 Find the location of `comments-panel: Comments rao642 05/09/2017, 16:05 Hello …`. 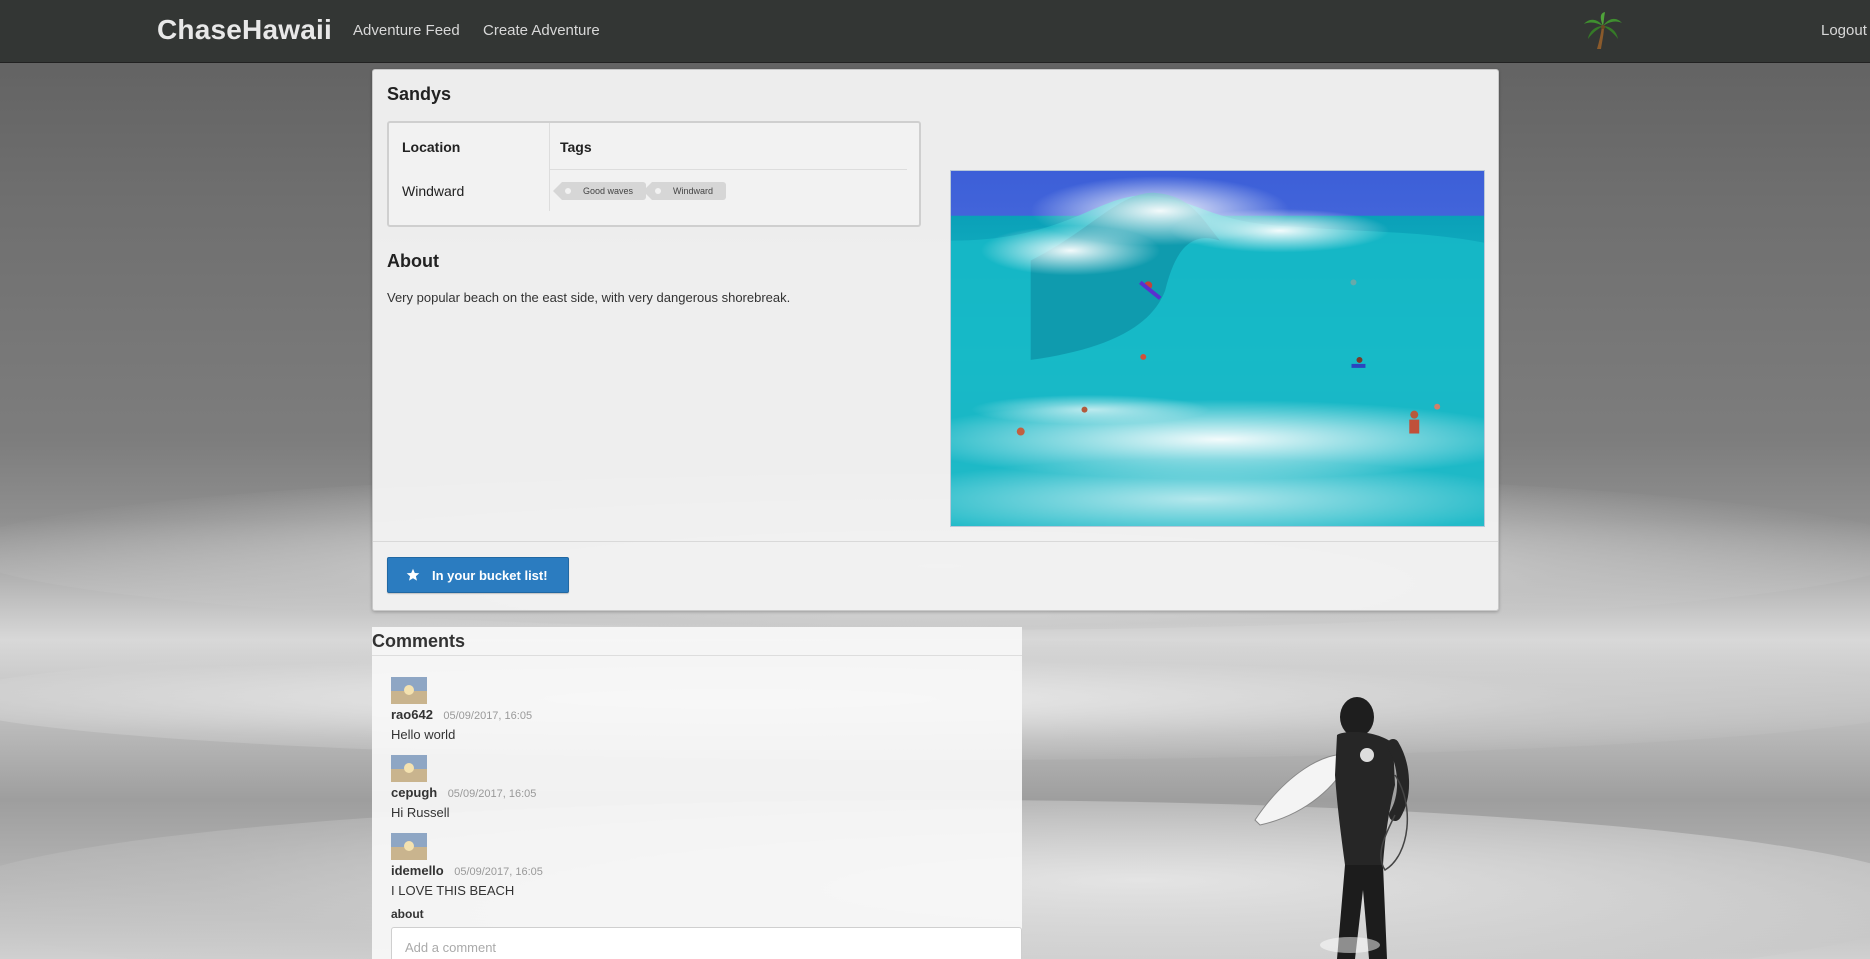

comments-panel: Comments rao642 05/09/2017, 16:05 Hello … is located at coordinates (697, 793).